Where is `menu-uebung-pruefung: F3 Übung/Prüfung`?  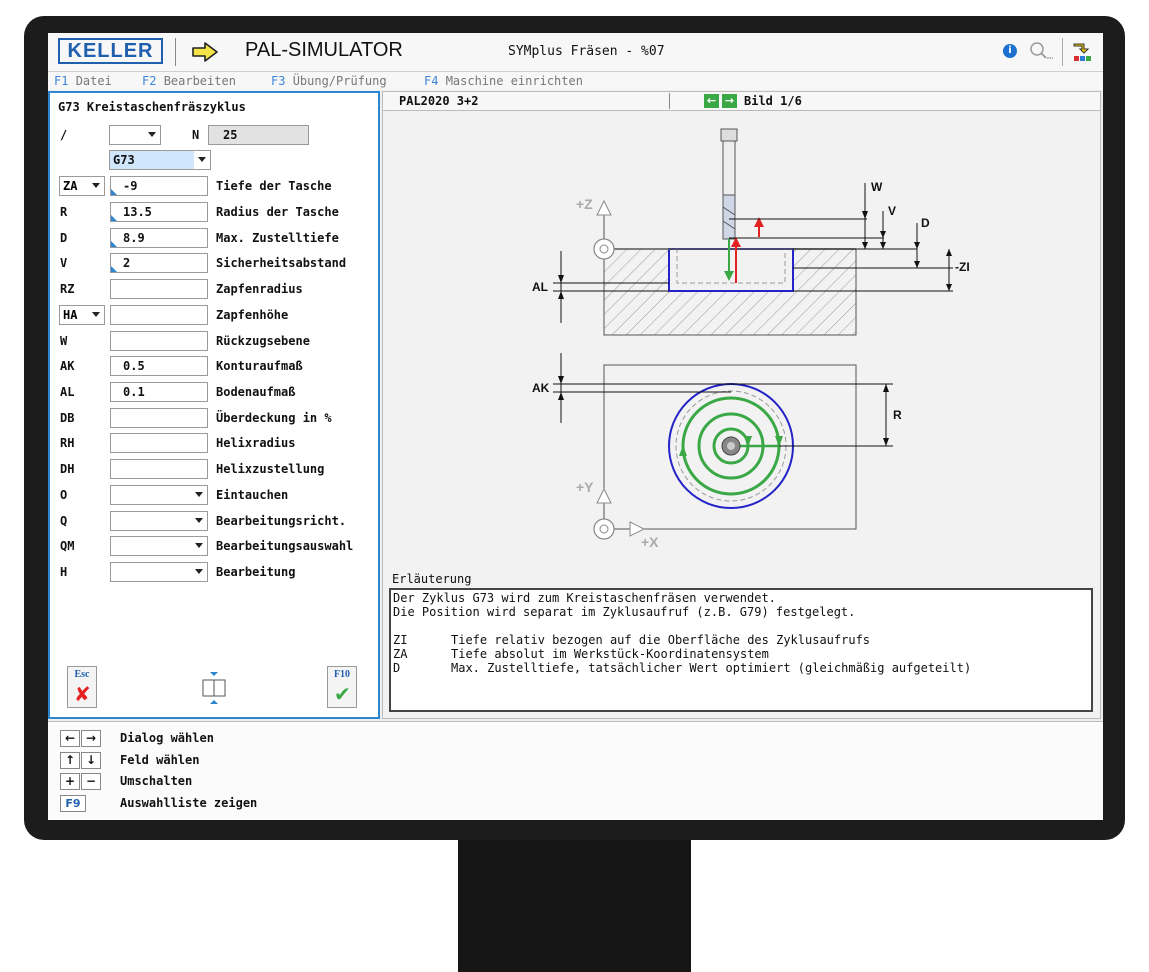 menu-uebung-pruefung: F3 Übung/Prüfung is located at coordinates (329, 81).